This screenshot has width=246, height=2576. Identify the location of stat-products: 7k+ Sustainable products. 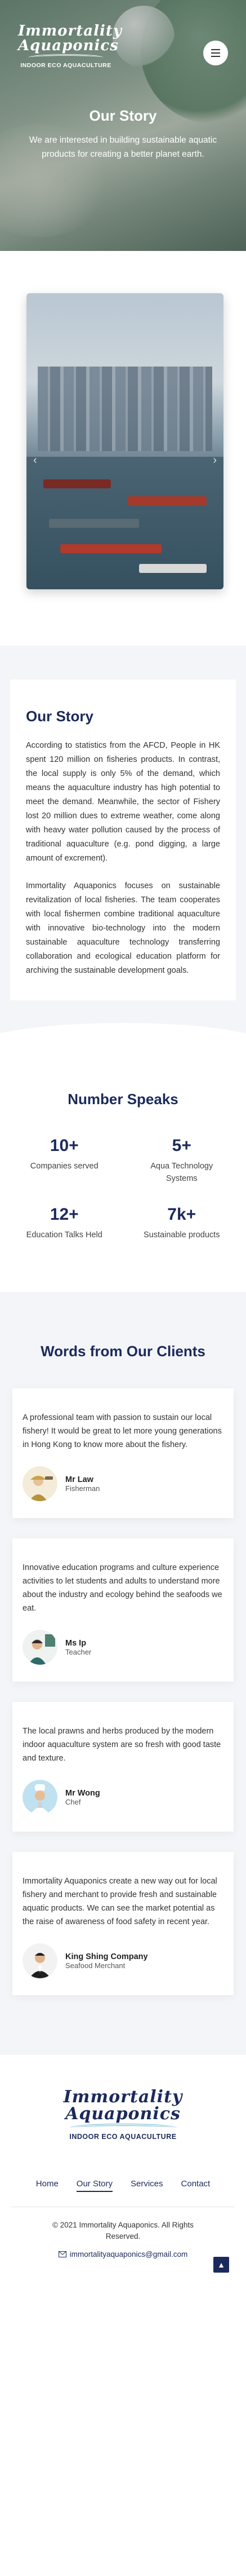
(182, 1223).